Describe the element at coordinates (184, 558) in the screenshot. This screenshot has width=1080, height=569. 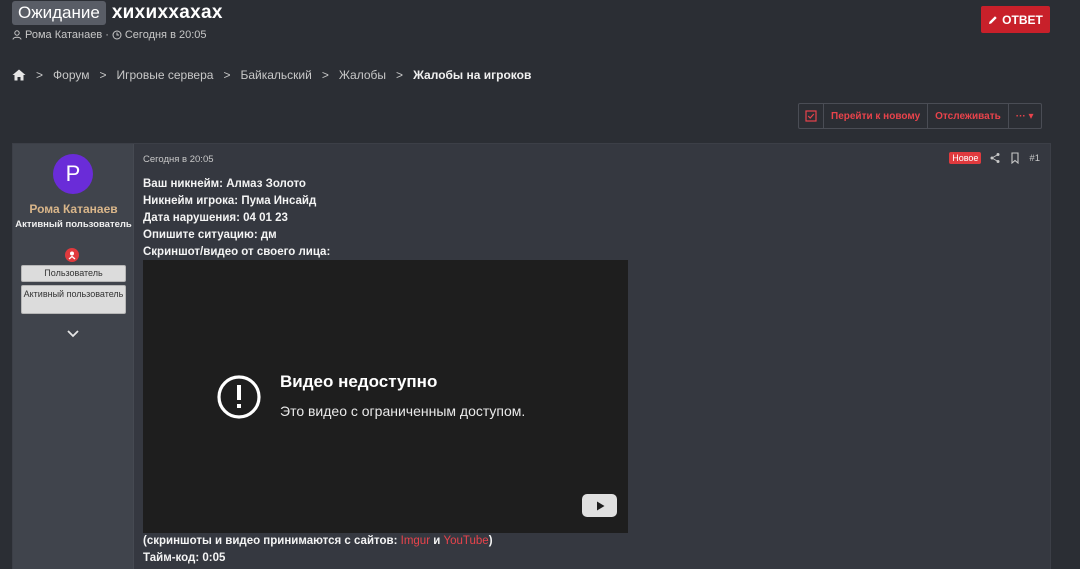
I see `post-timecode: Тайм-код: 0:05` at that location.